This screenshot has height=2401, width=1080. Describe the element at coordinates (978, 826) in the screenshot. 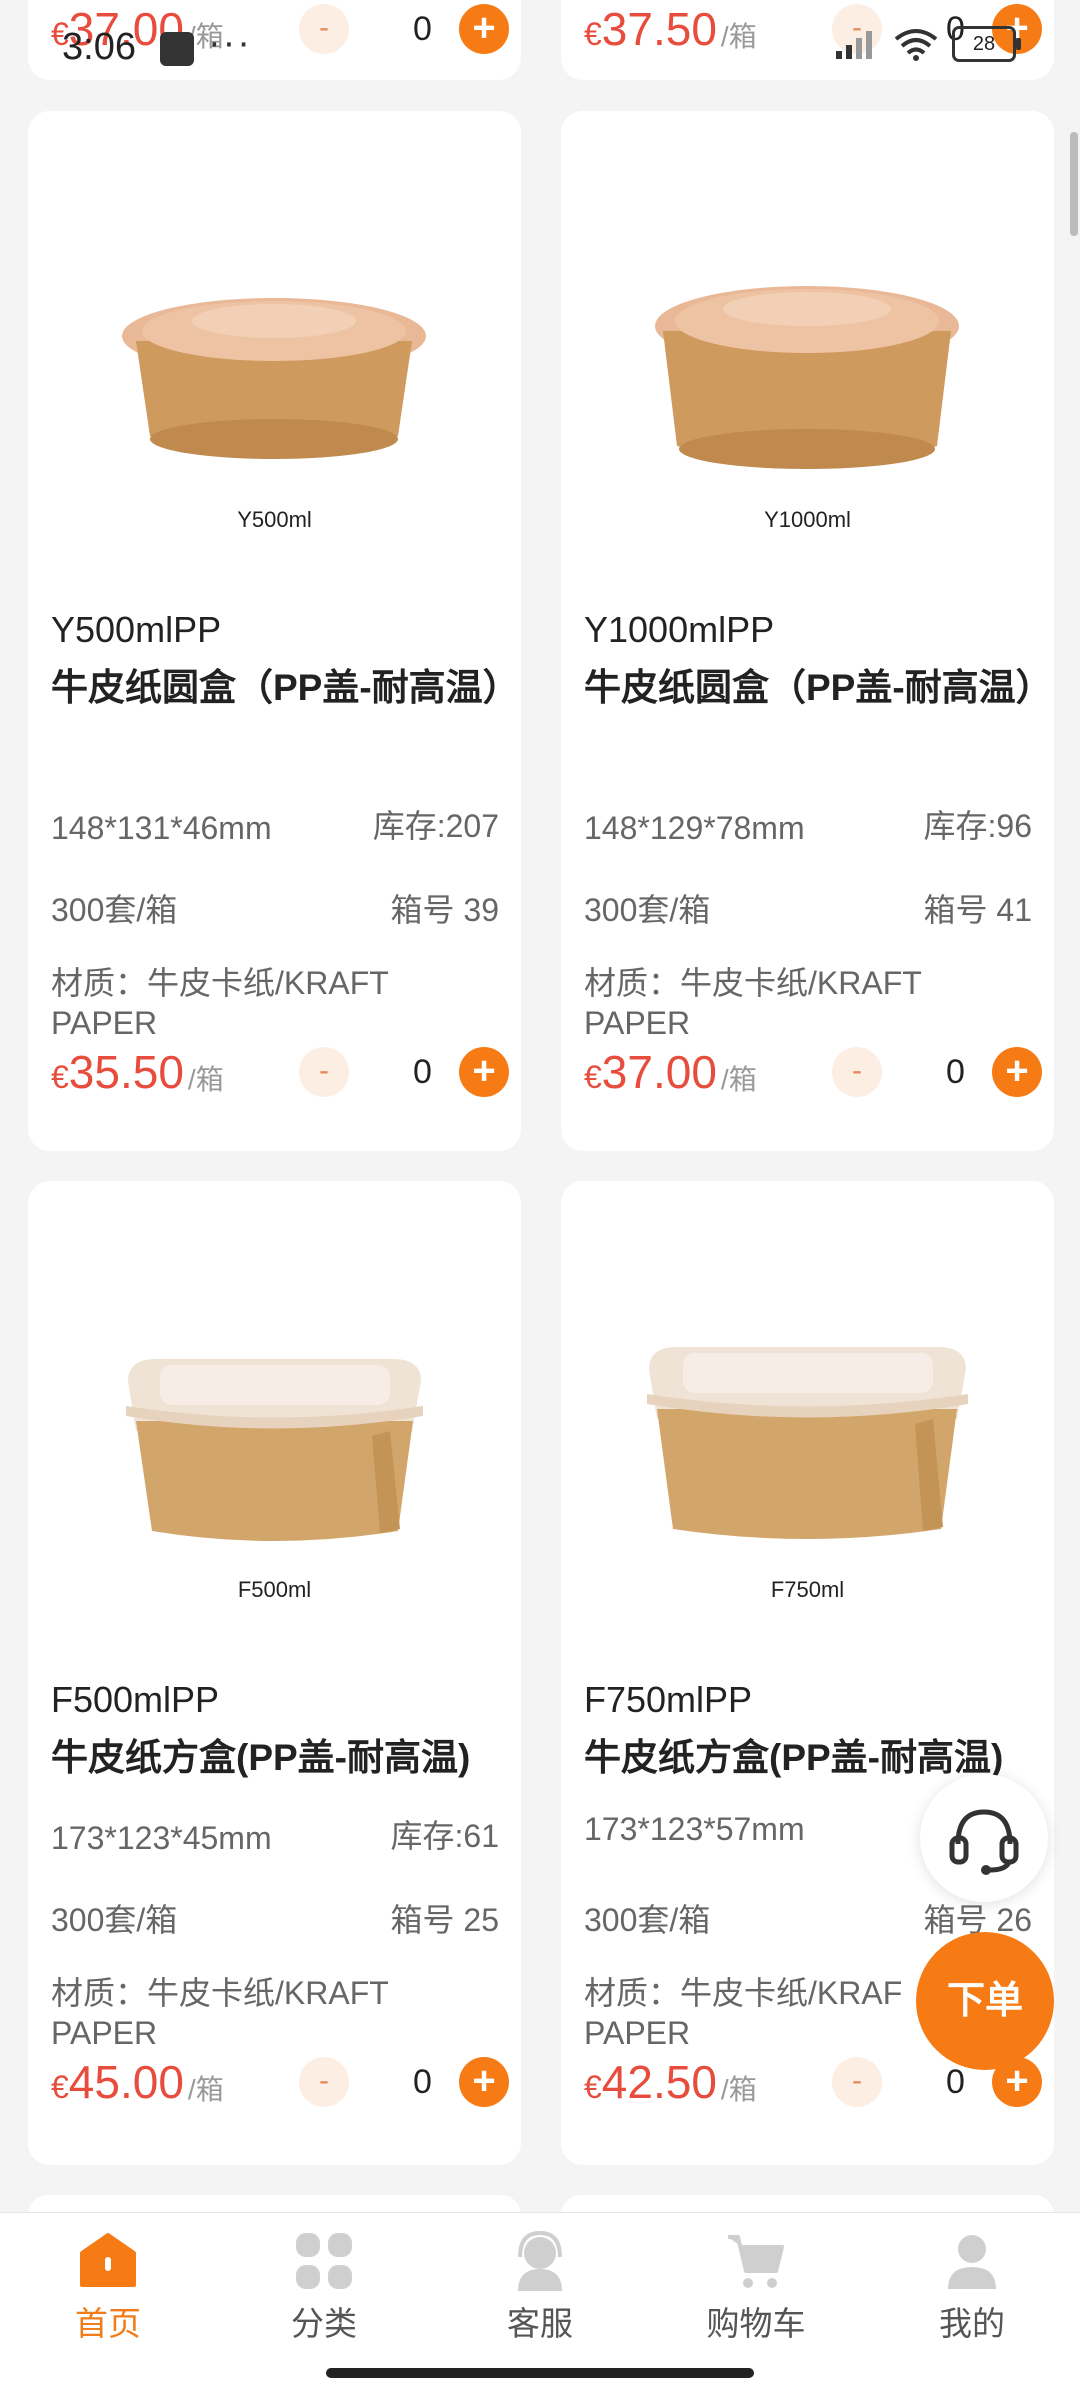

I see `stock: 库存:96` at that location.